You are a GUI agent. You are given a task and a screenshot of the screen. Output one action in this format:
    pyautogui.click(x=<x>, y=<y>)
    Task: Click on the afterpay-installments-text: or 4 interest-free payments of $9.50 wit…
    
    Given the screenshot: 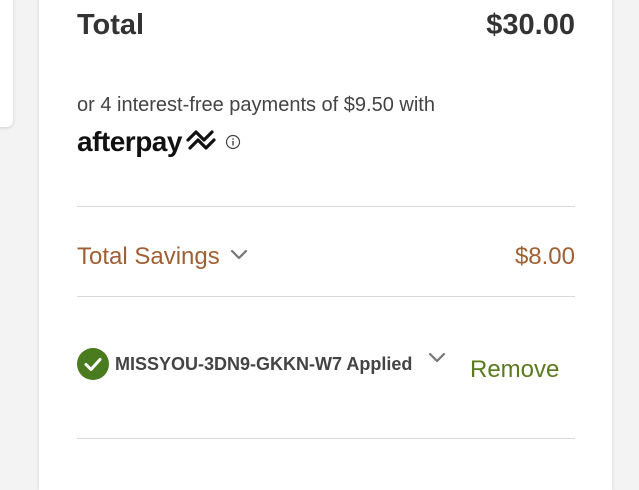 What is the action you would take?
    pyautogui.click(x=256, y=105)
    